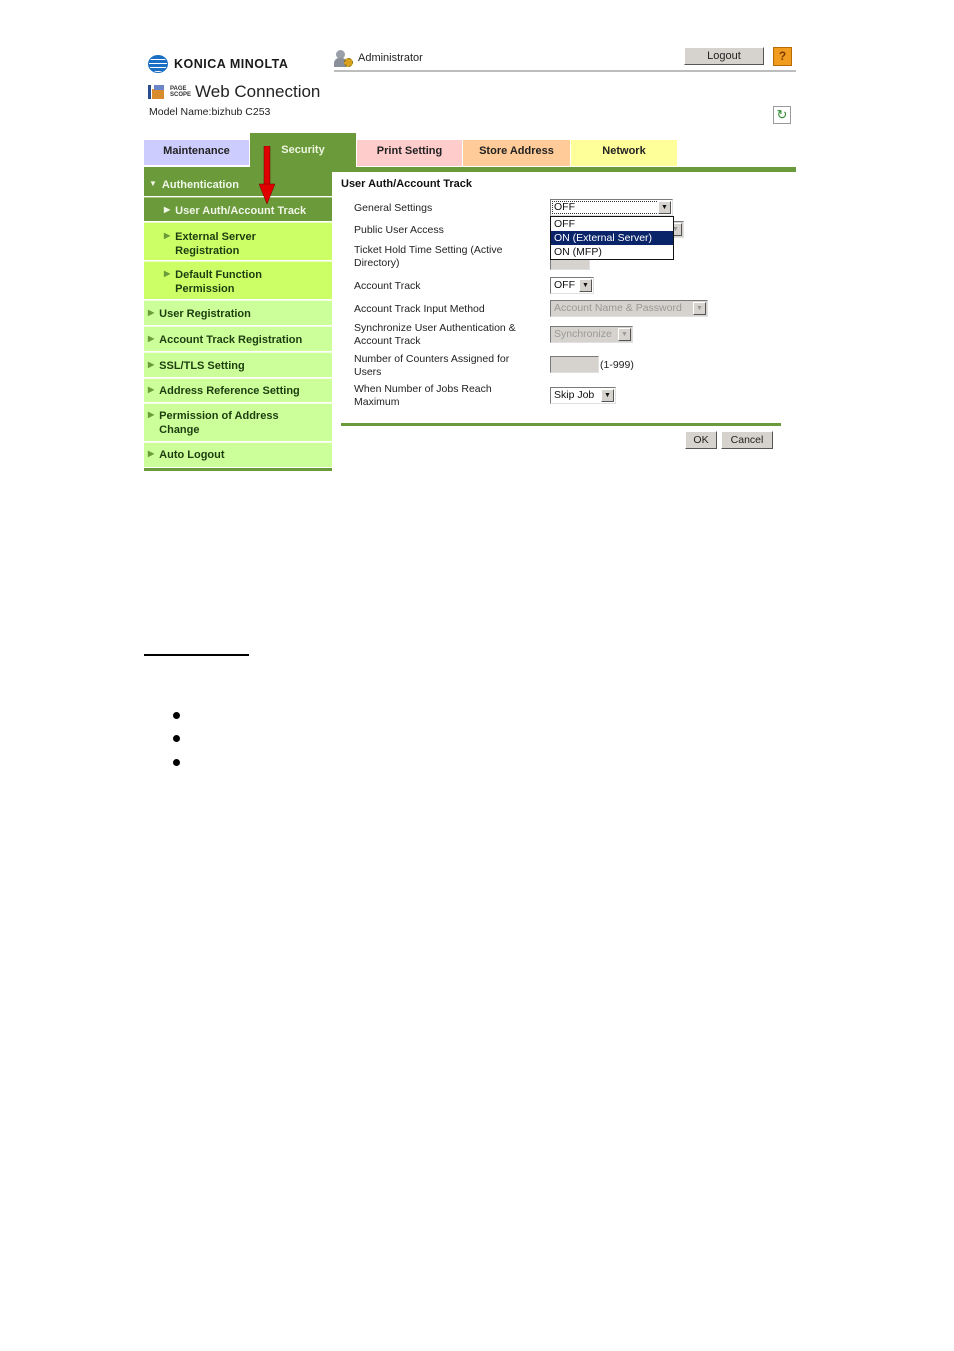  What do you see at coordinates (238, 338) in the screenshot?
I see `sidebar-item-account-track-registration: ▶ Account Track Registration` at bounding box center [238, 338].